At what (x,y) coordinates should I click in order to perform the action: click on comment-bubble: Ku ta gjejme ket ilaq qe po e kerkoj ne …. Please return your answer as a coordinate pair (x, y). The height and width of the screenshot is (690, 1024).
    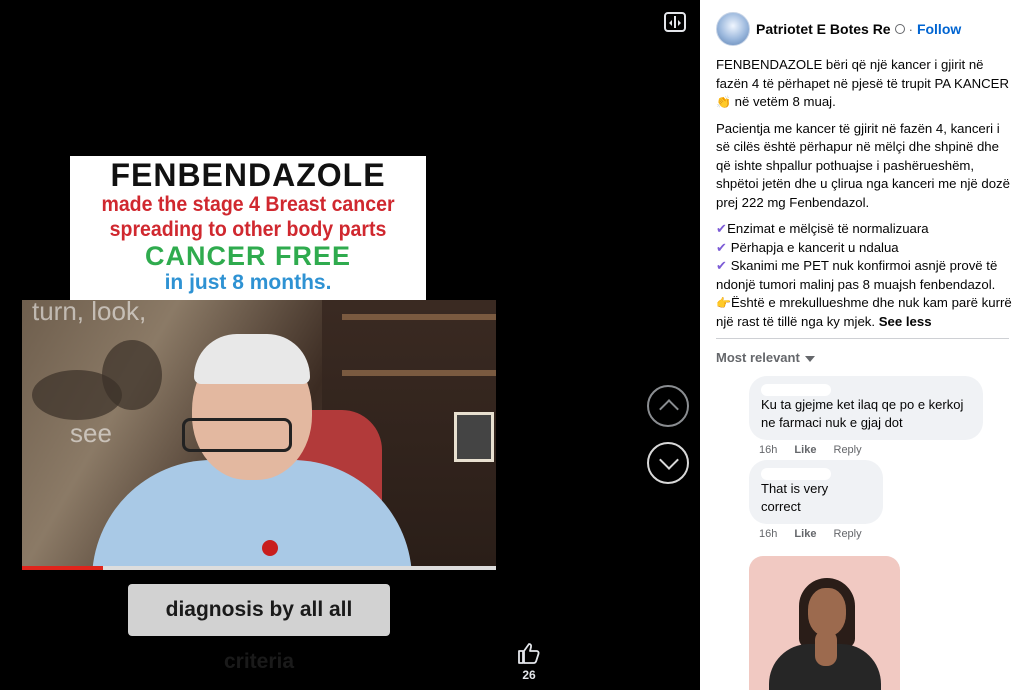
    Looking at the image, I should click on (866, 408).